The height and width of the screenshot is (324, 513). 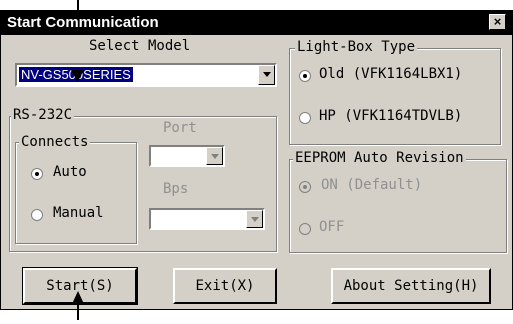 What do you see at coordinates (43, 115) in the screenshot?
I see `rs232c-legend: RS-232C` at bounding box center [43, 115].